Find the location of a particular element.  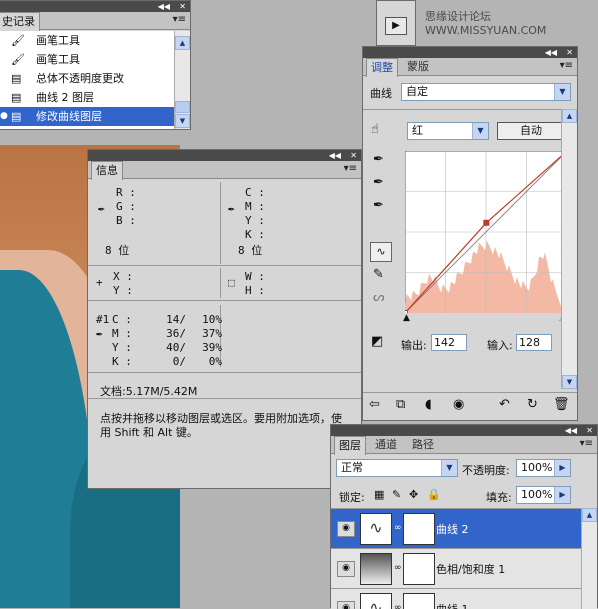

blend-mode-select: 正常 ▼ is located at coordinates (397, 468).